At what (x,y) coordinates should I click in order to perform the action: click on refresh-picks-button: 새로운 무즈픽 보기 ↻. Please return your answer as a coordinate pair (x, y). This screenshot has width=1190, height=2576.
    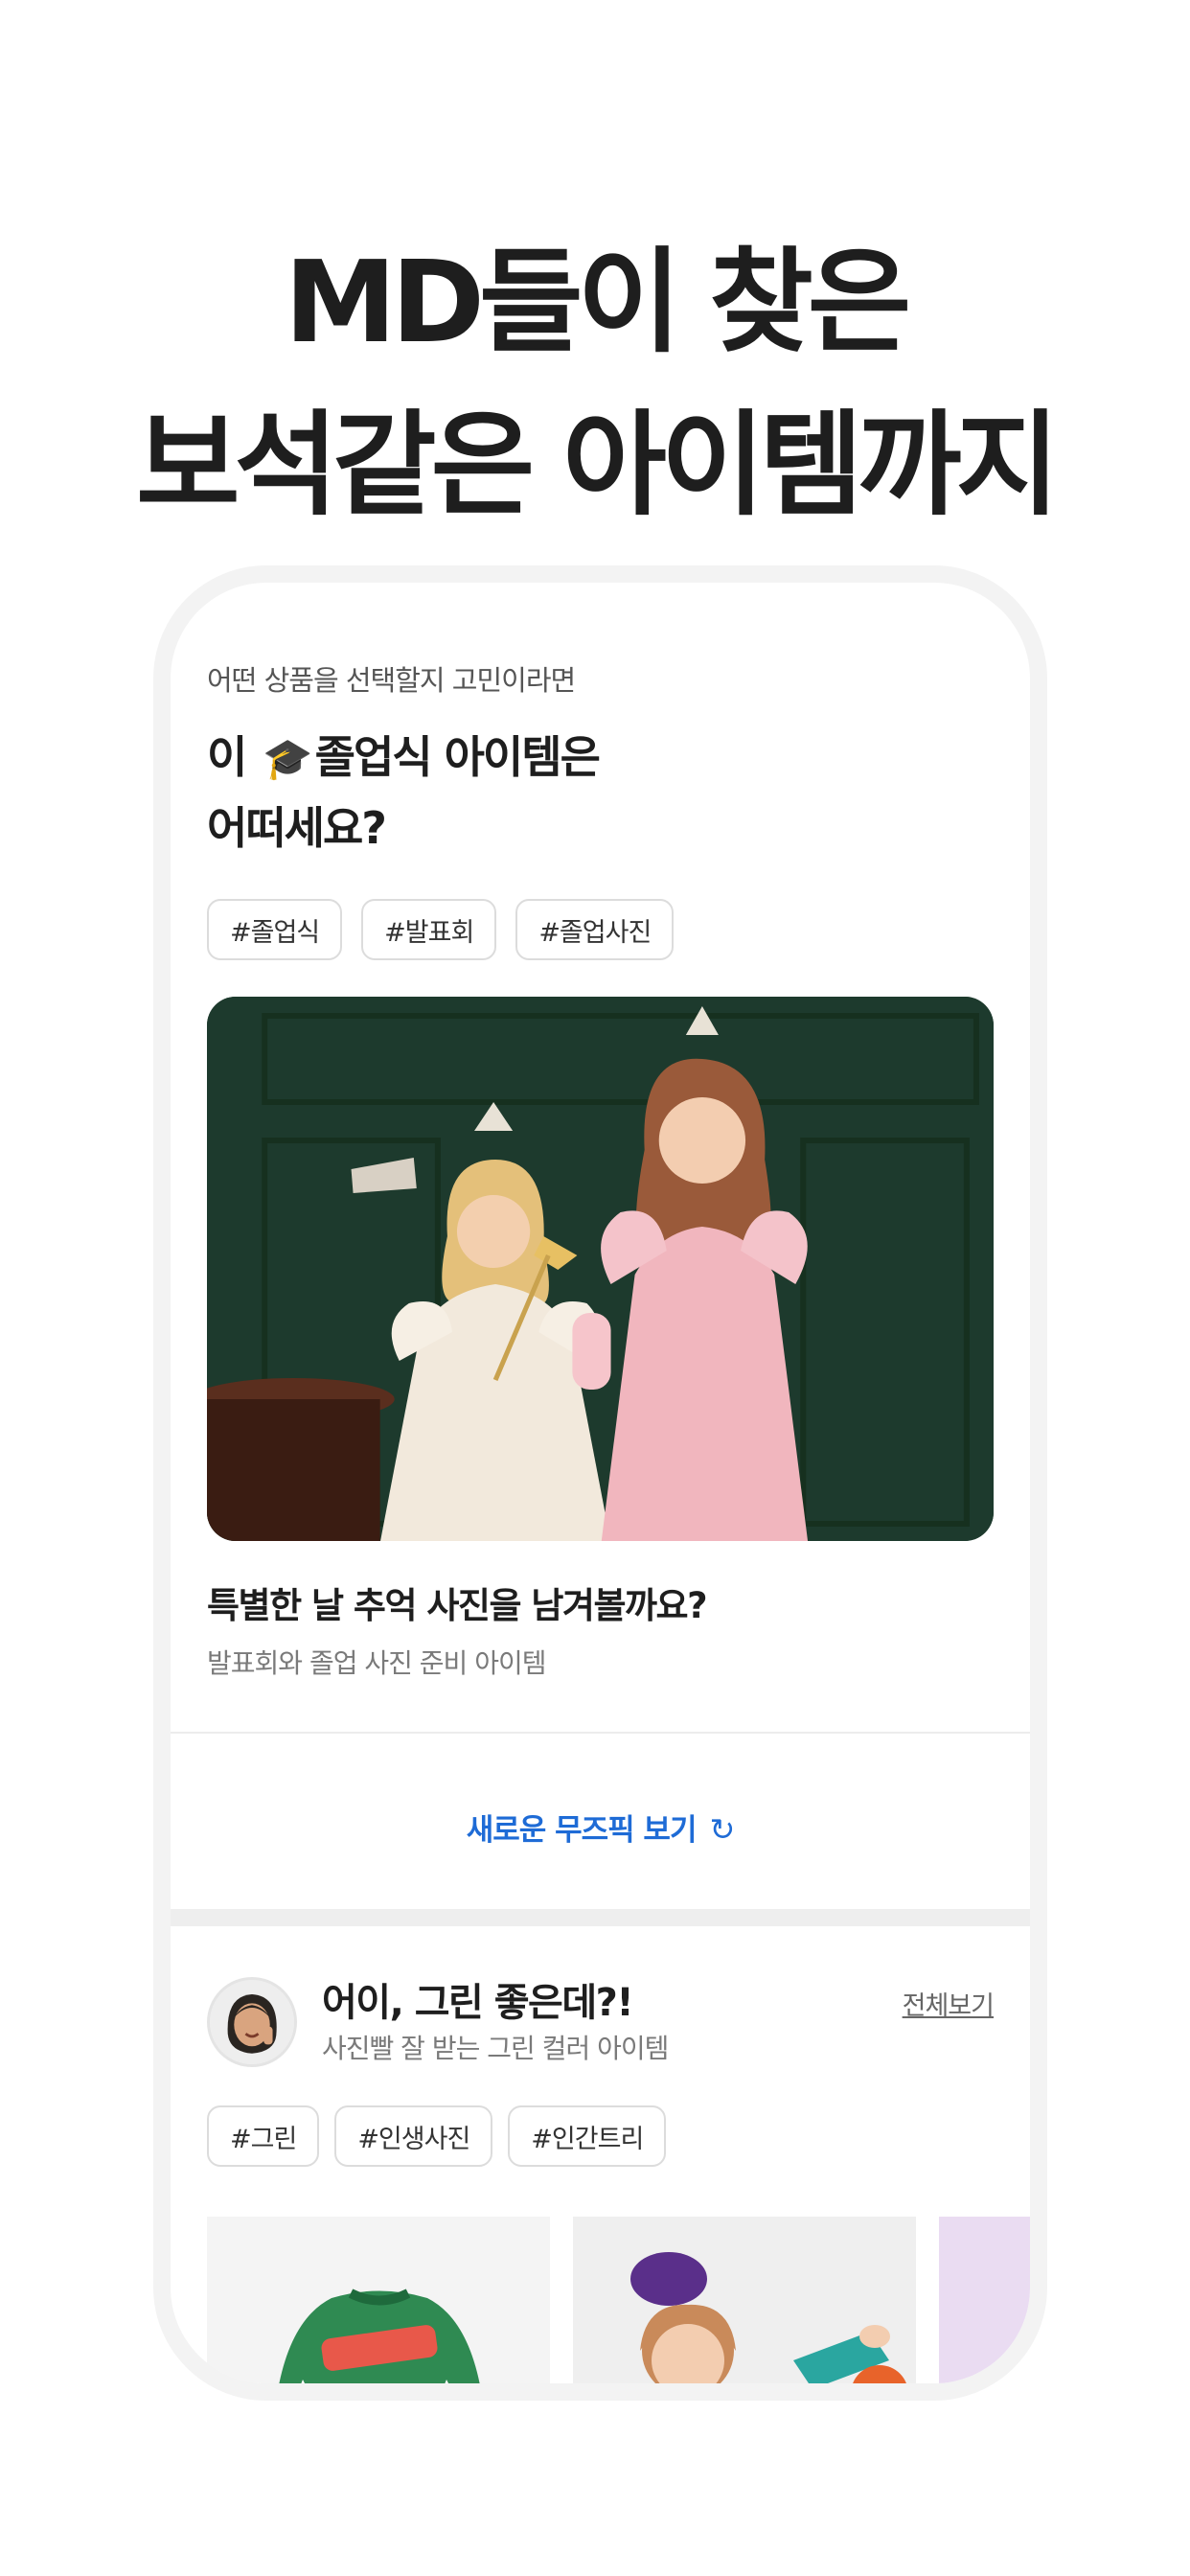
    Looking at the image, I should click on (601, 1828).